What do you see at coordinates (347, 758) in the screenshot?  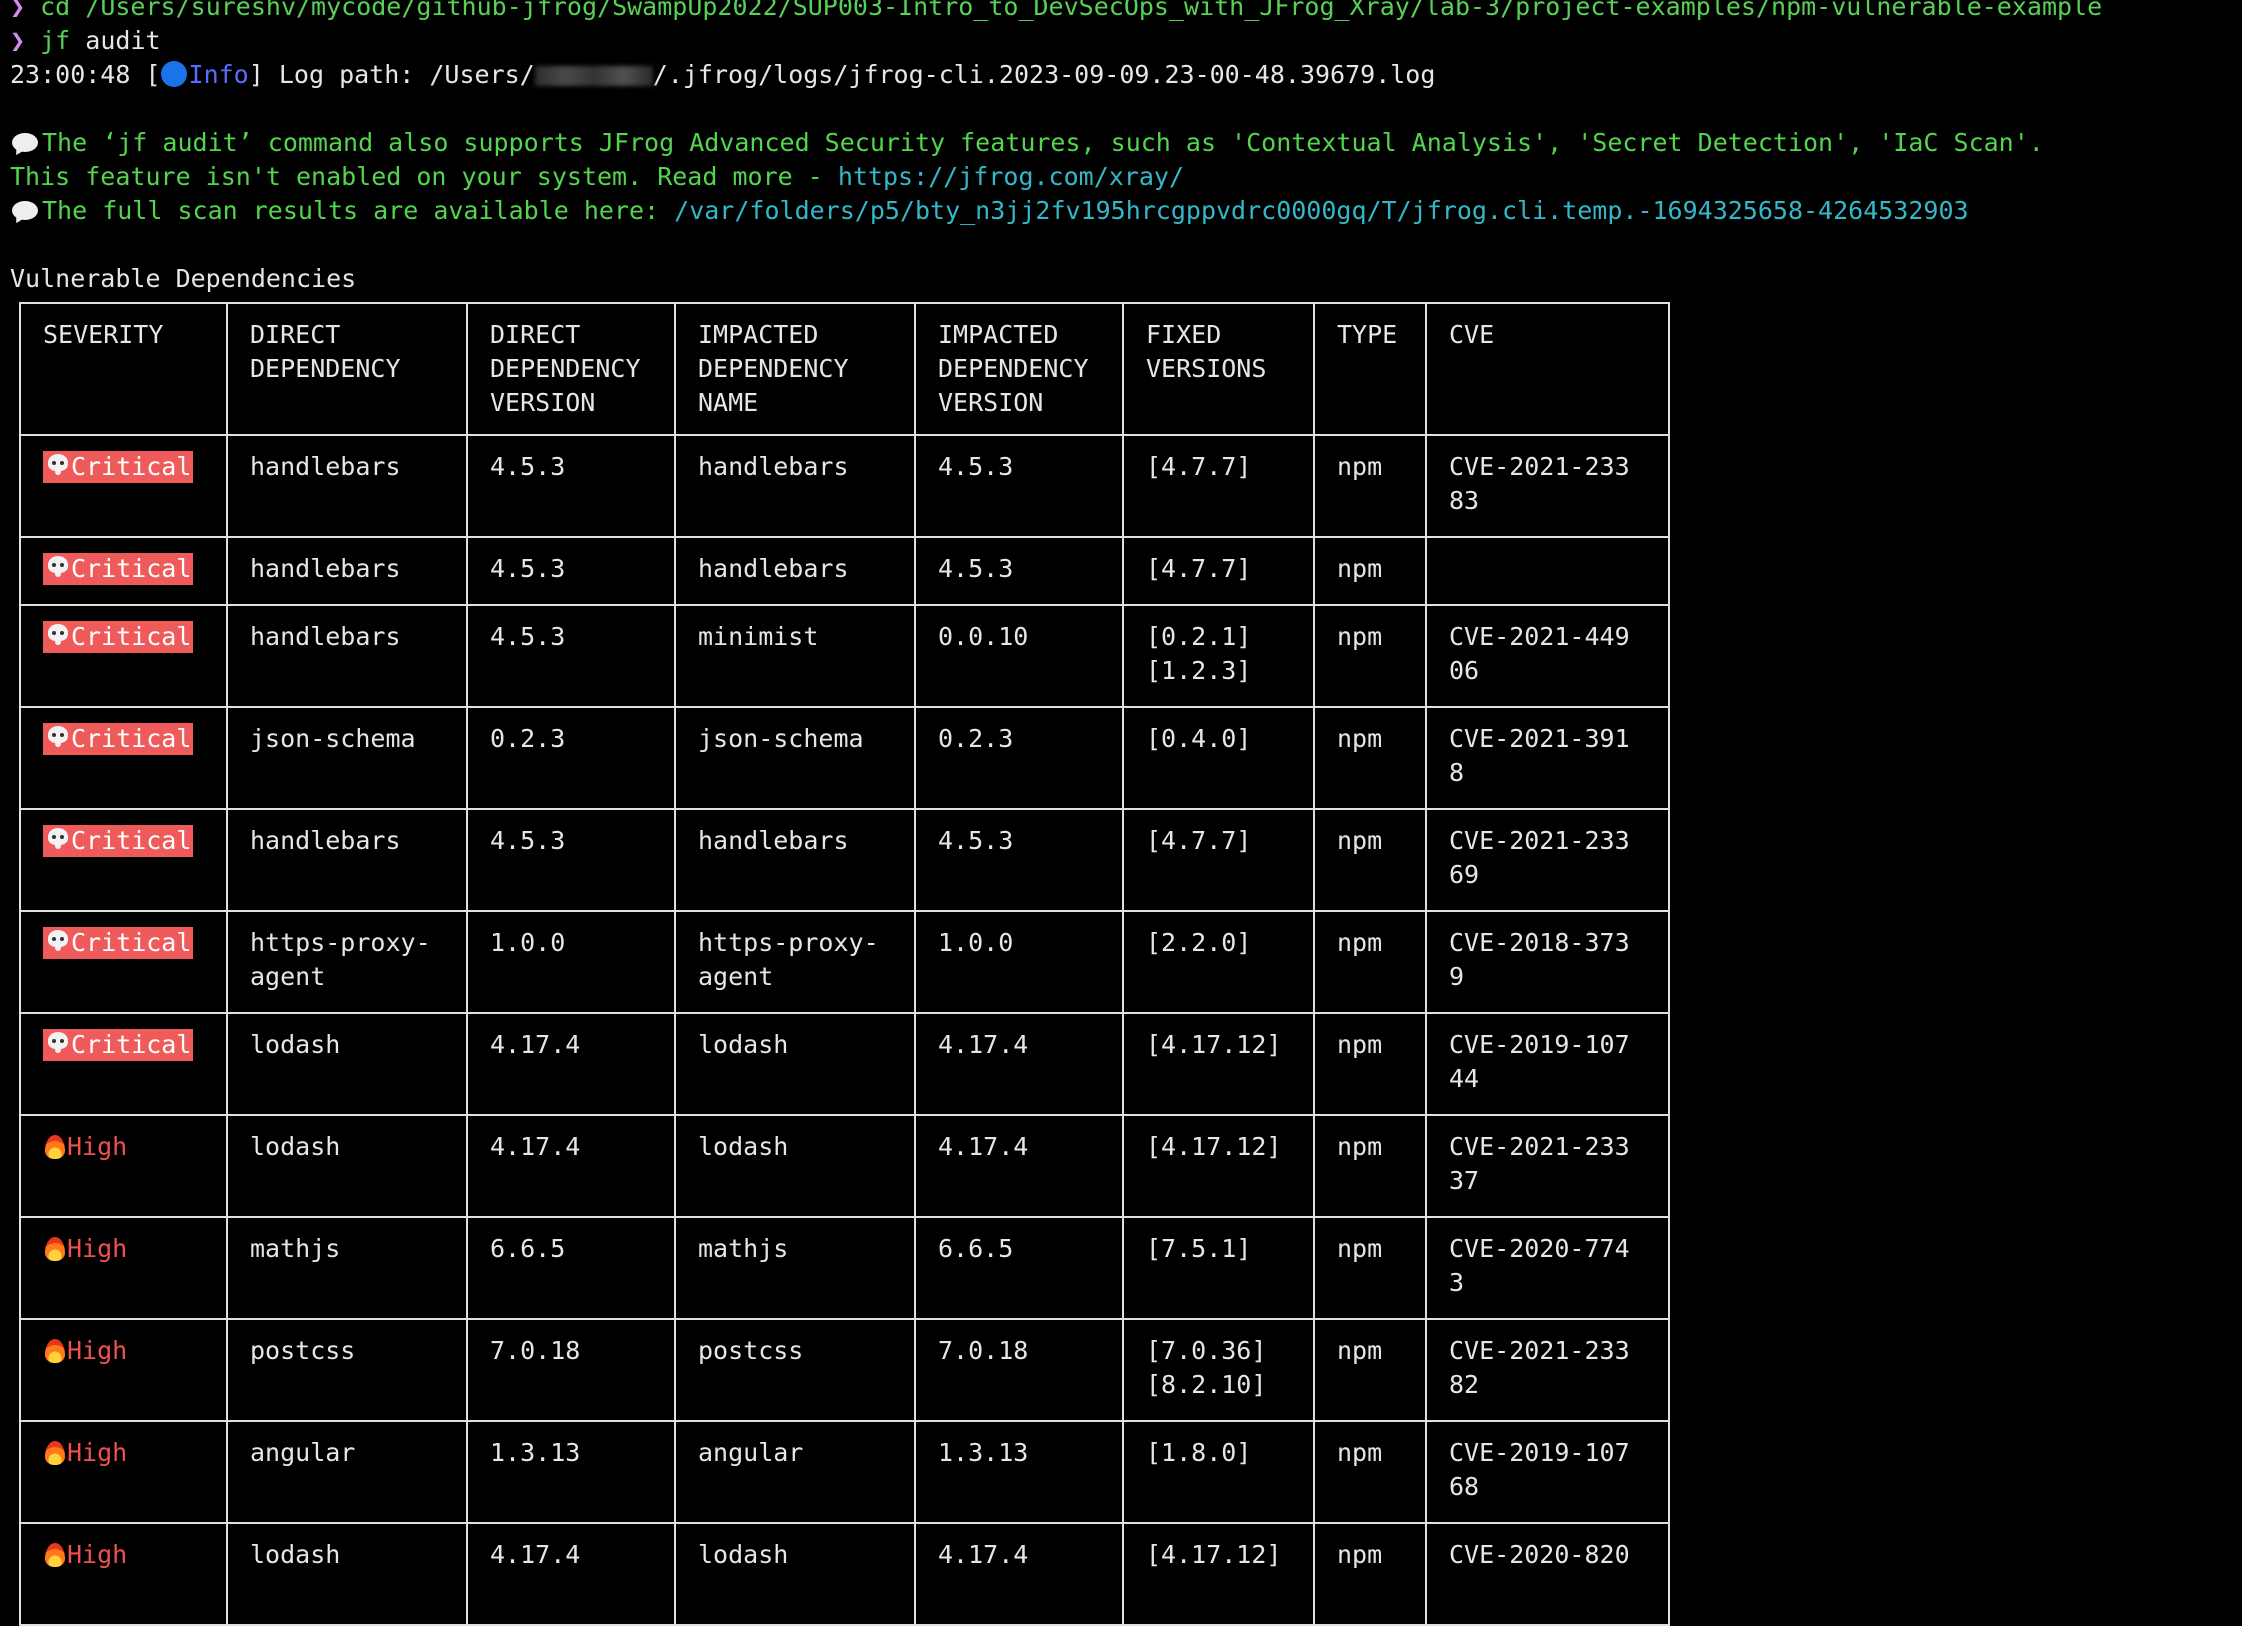 I see `direct-dependency-cell: json-schema` at bounding box center [347, 758].